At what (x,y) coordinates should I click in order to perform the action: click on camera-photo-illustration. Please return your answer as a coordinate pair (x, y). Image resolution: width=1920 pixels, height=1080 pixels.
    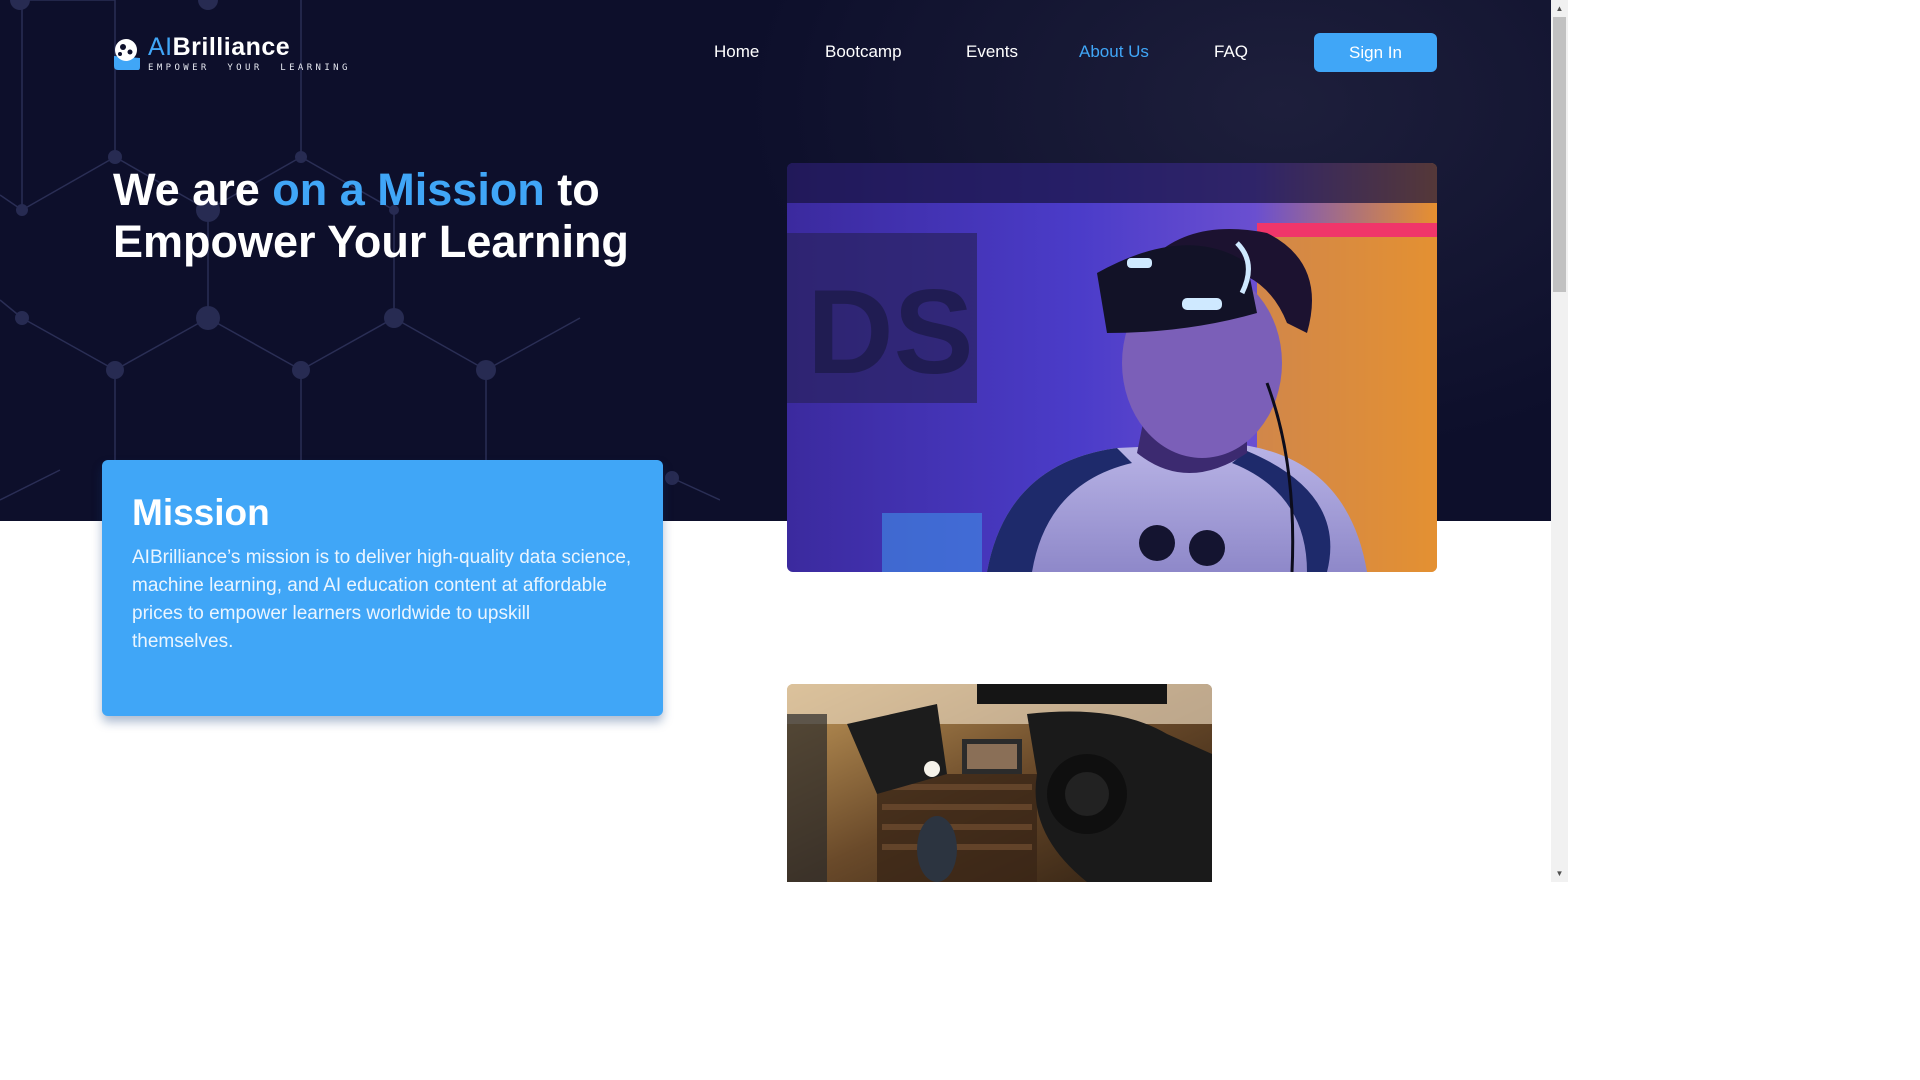
    Looking at the image, I should click on (999, 783).